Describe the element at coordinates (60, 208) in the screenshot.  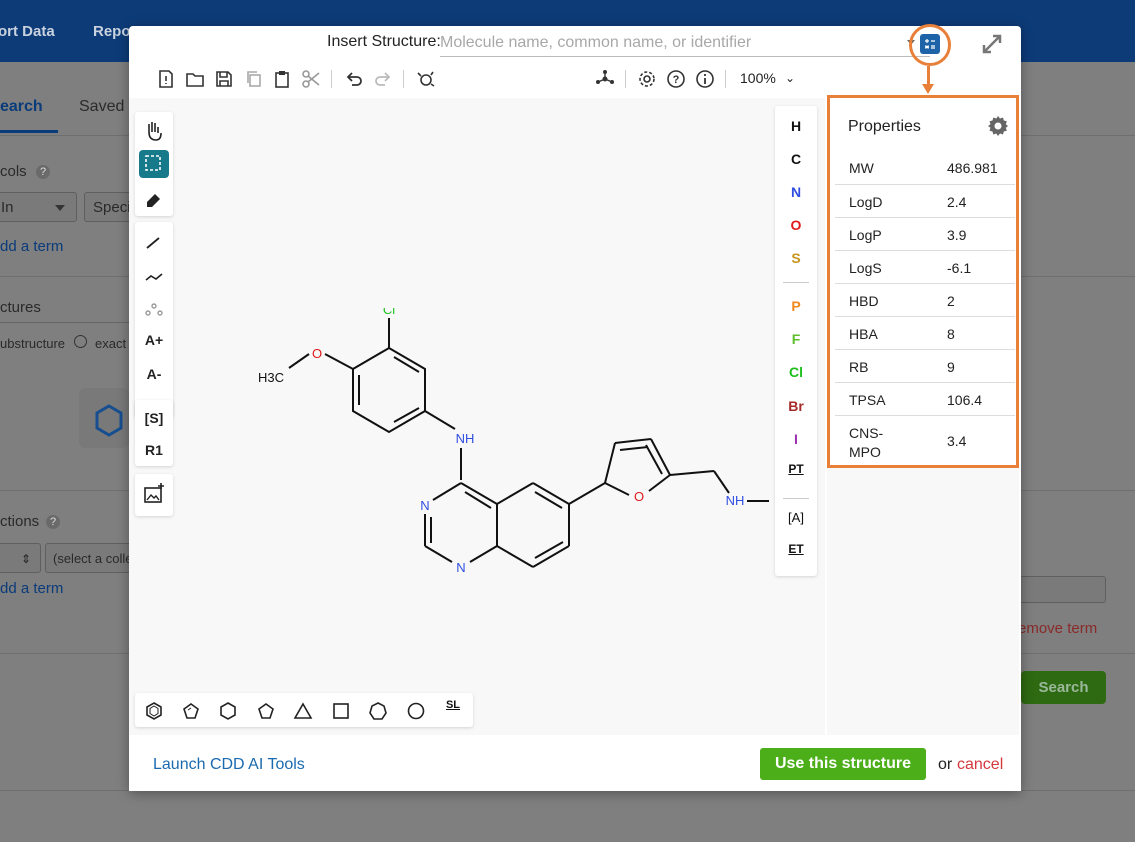
I see `chevron-down-icon` at that location.